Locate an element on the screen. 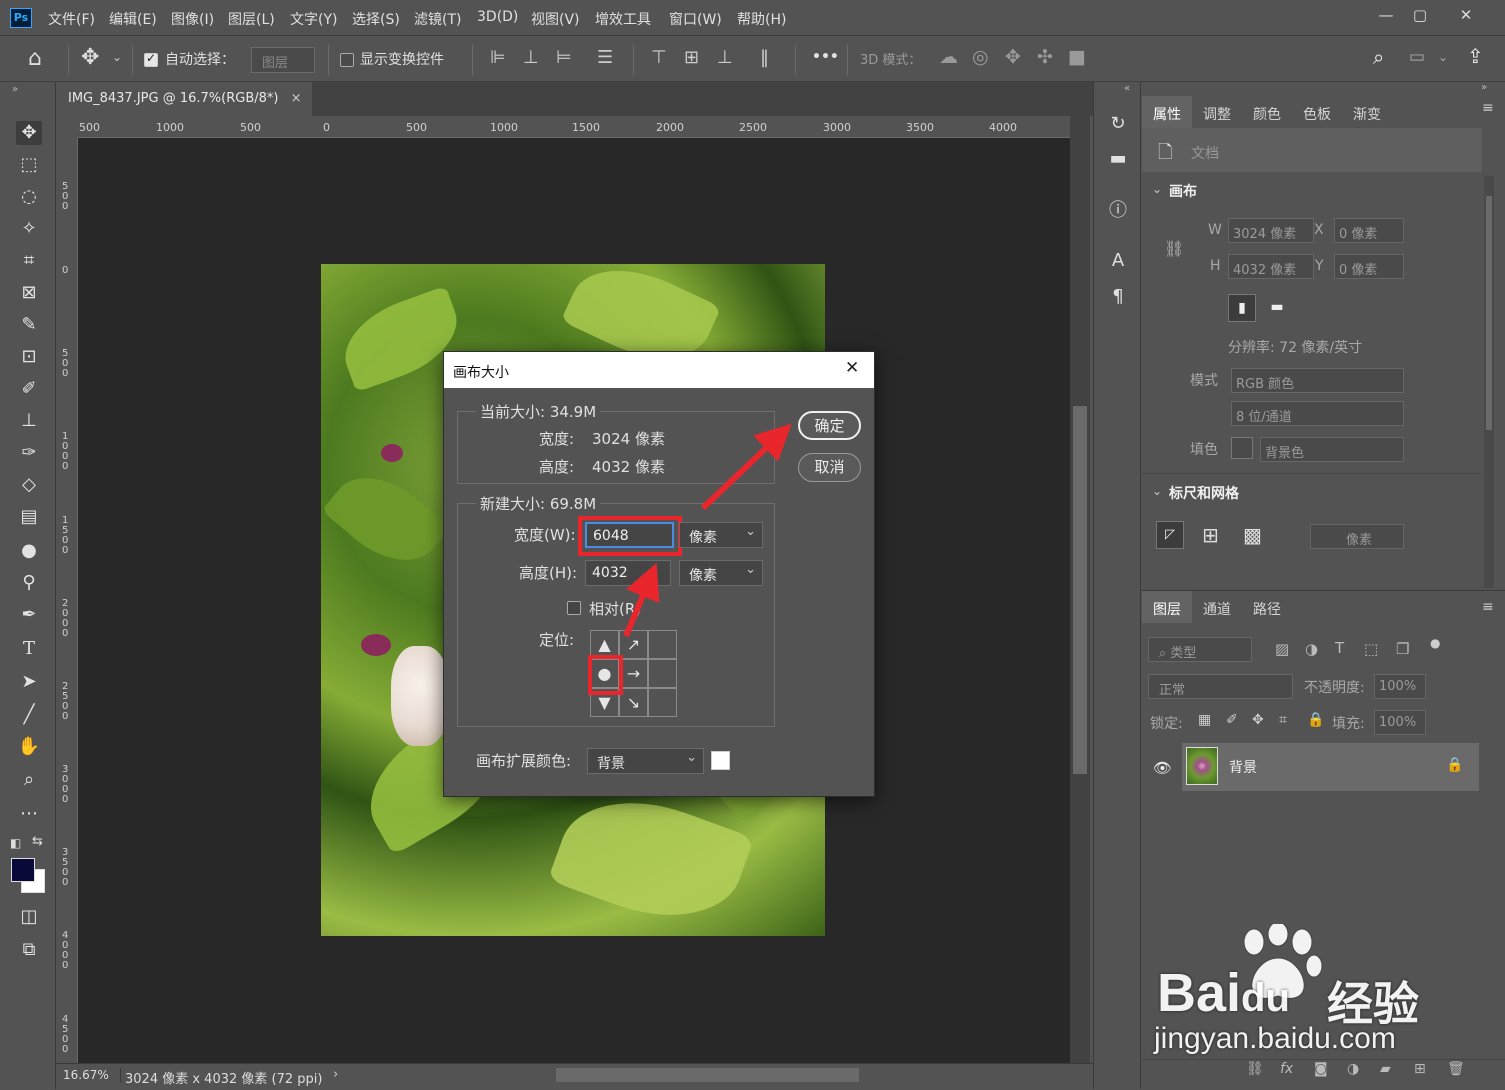  close-tab-icon: × is located at coordinates (296, 98).